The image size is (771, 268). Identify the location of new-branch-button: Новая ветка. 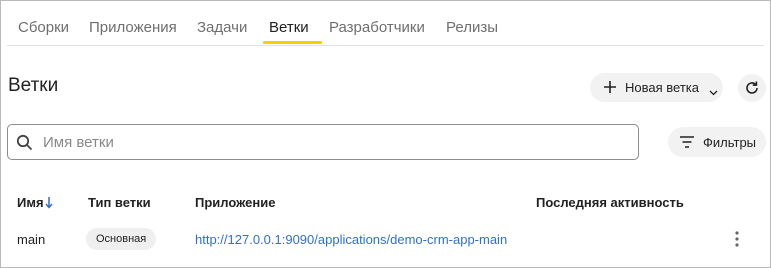
(656, 87).